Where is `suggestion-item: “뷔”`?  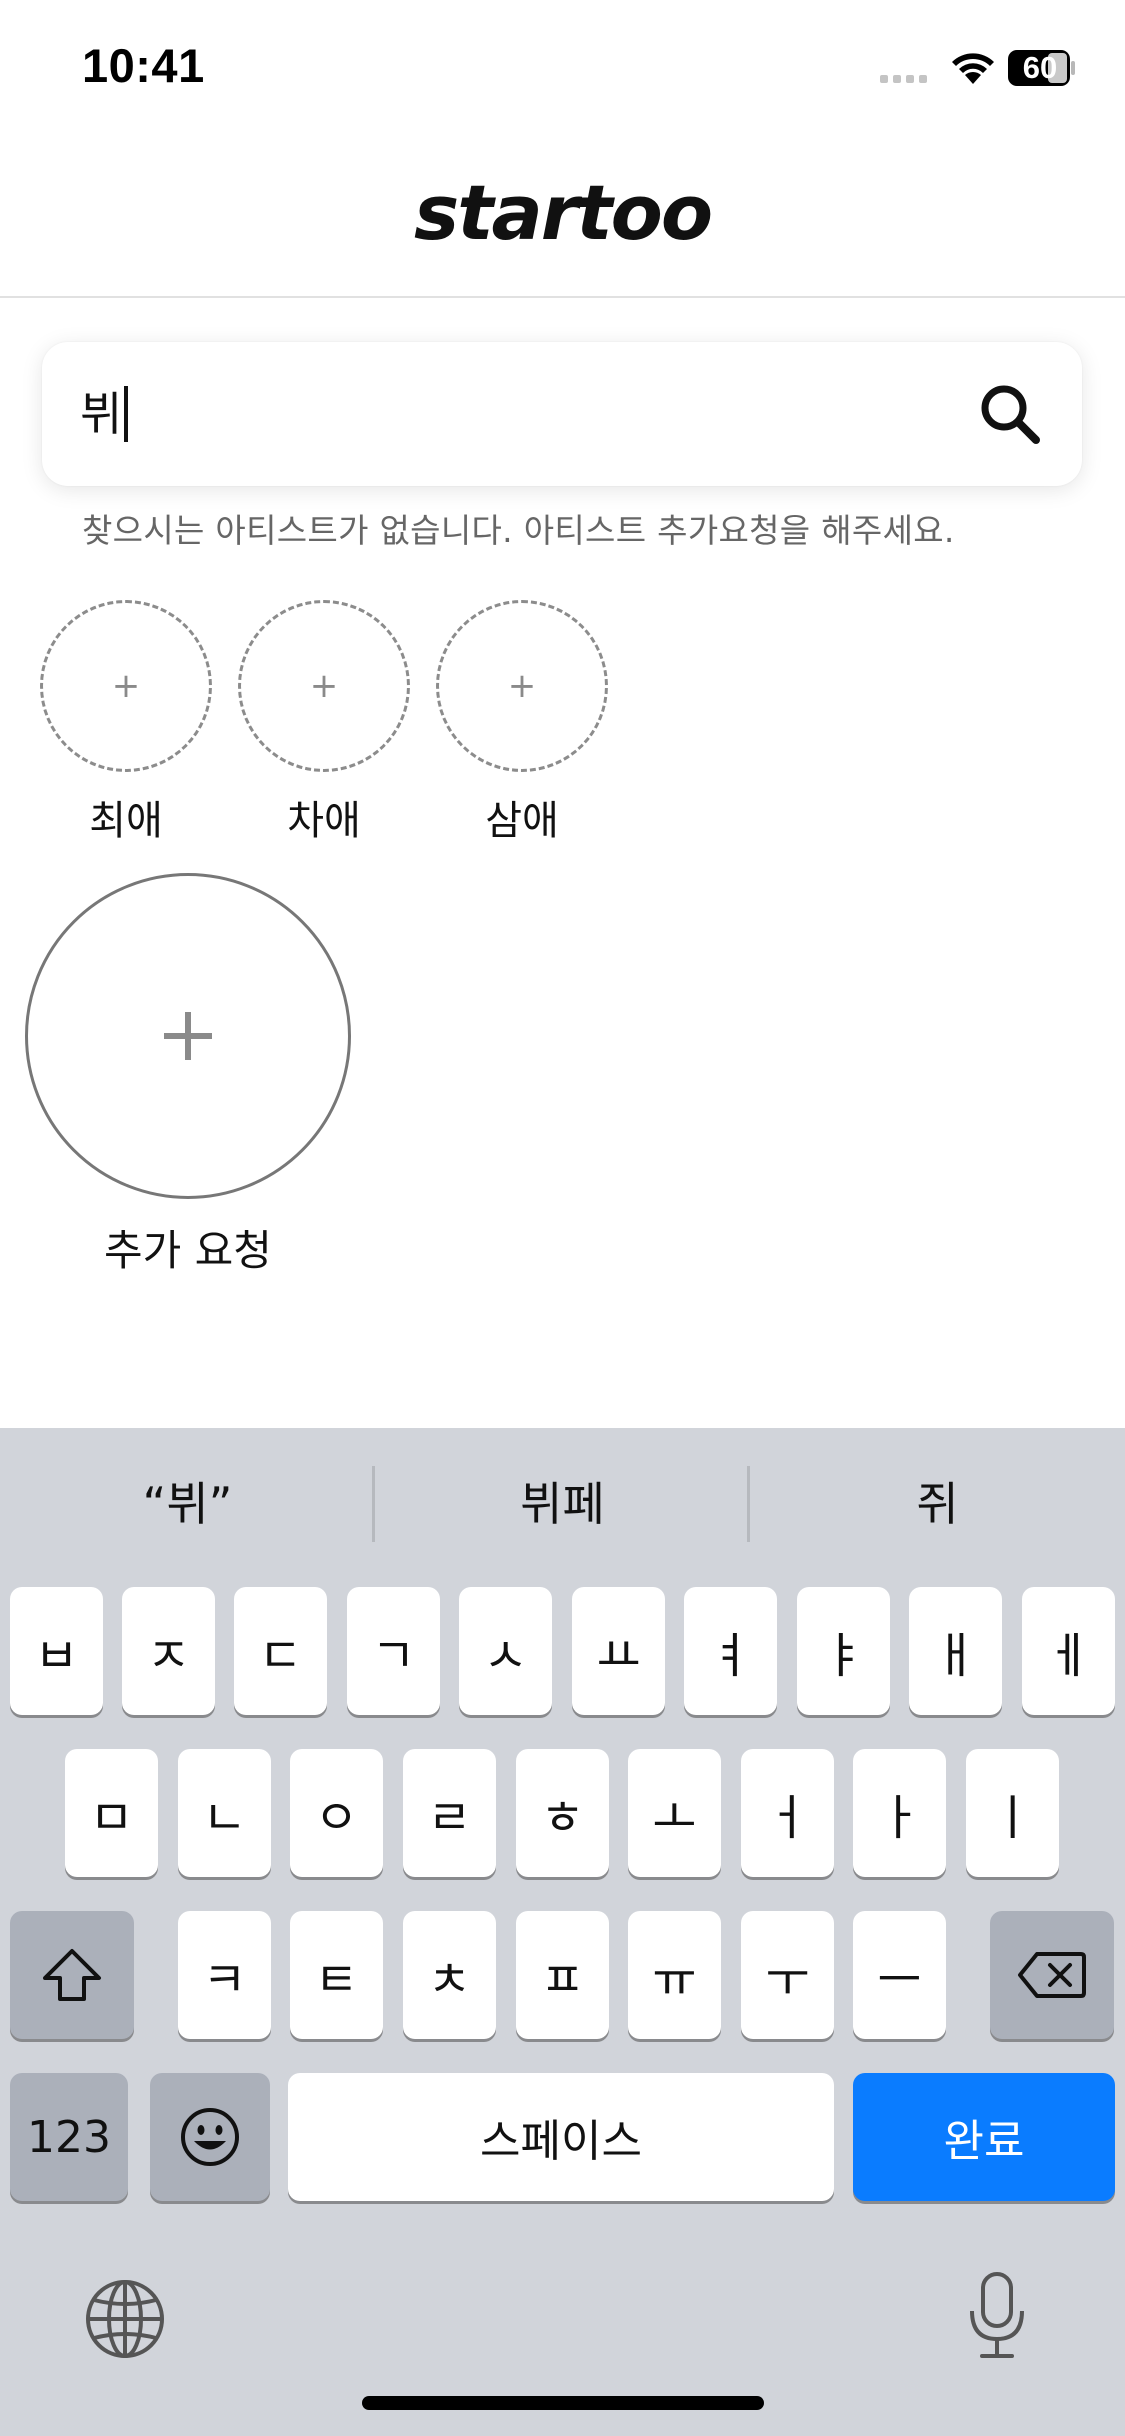 suggestion-item: “뷔” is located at coordinates (187, 1504).